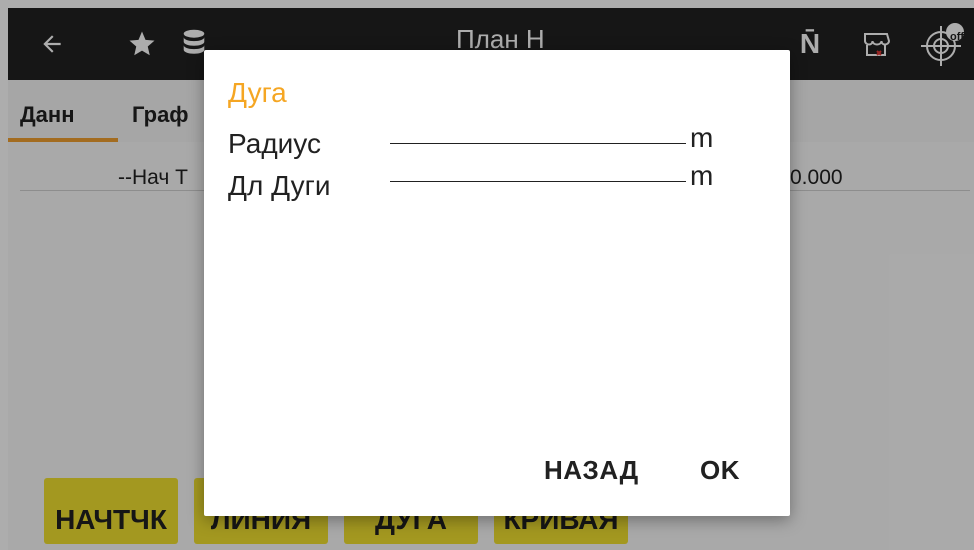 Image resolution: width=974 pixels, height=550 pixels. Describe the element at coordinates (274, 143) in the screenshot. I see `radius-label: Радиус` at that location.